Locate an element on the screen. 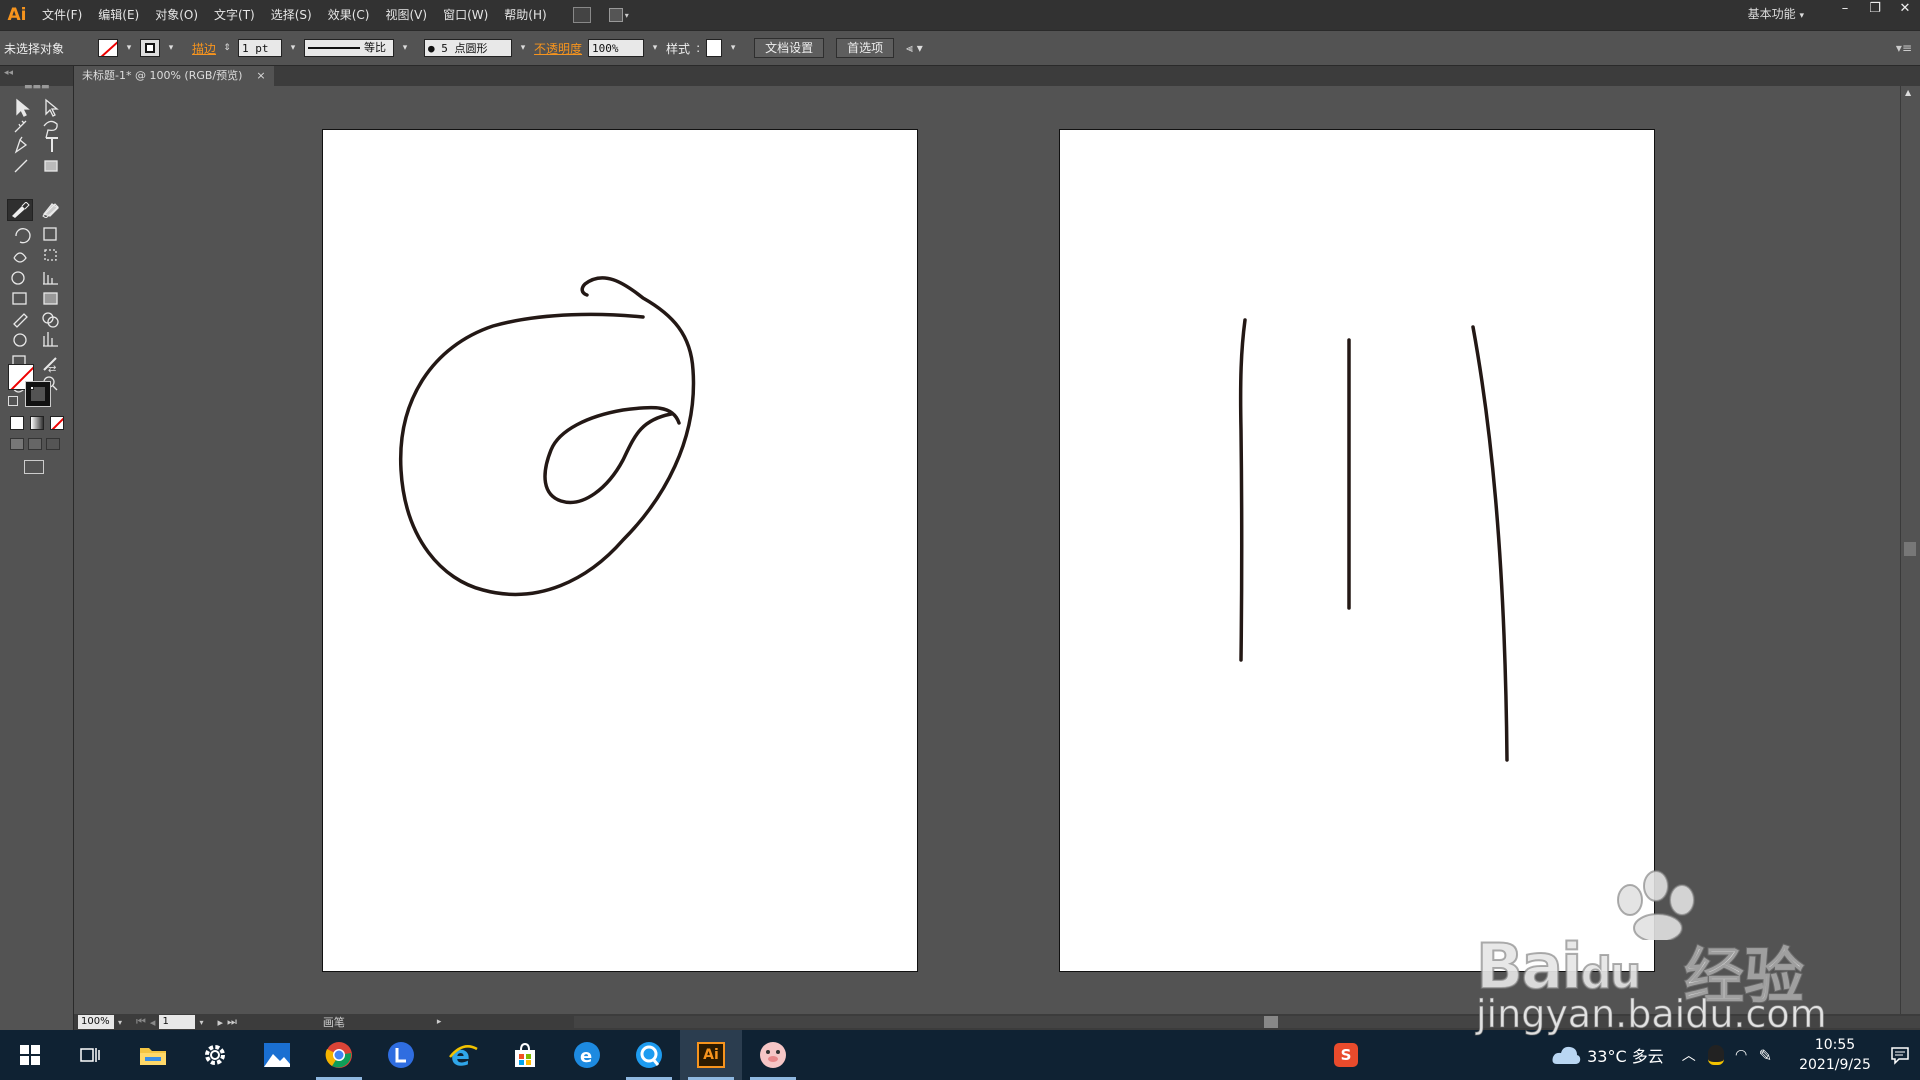 This screenshot has height=1080, width=1920. menu-view: 视图(V) is located at coordinates (406, 15).